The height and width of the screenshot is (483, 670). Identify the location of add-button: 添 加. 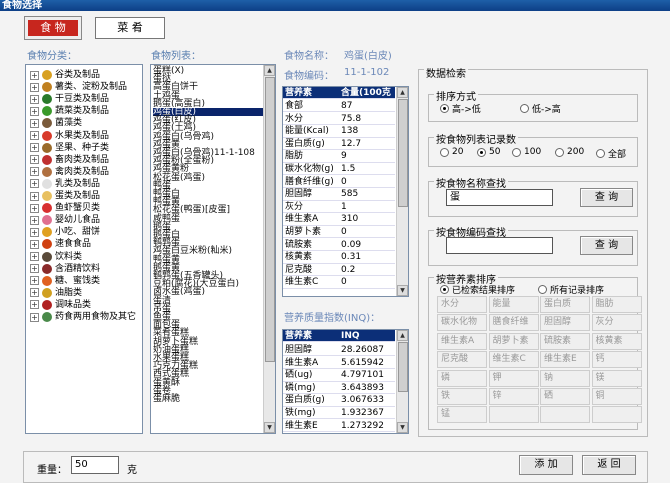
(546, 465).